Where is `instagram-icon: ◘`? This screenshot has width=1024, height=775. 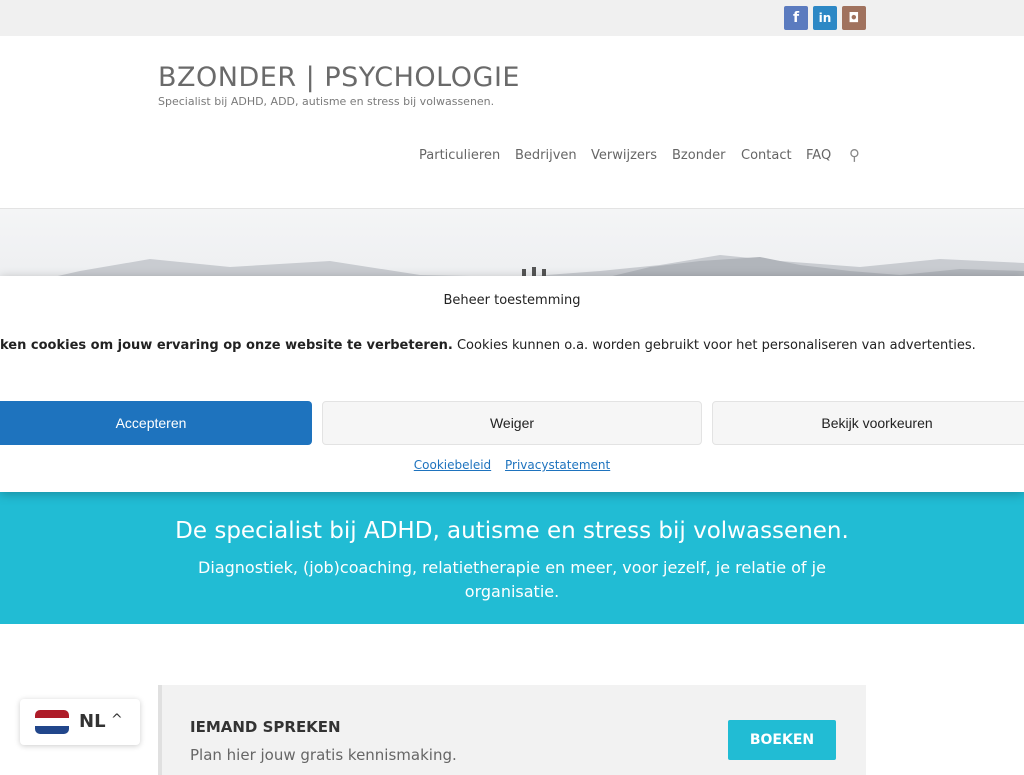
instagram-icon: ◘ is located at coordinates (854, 18).